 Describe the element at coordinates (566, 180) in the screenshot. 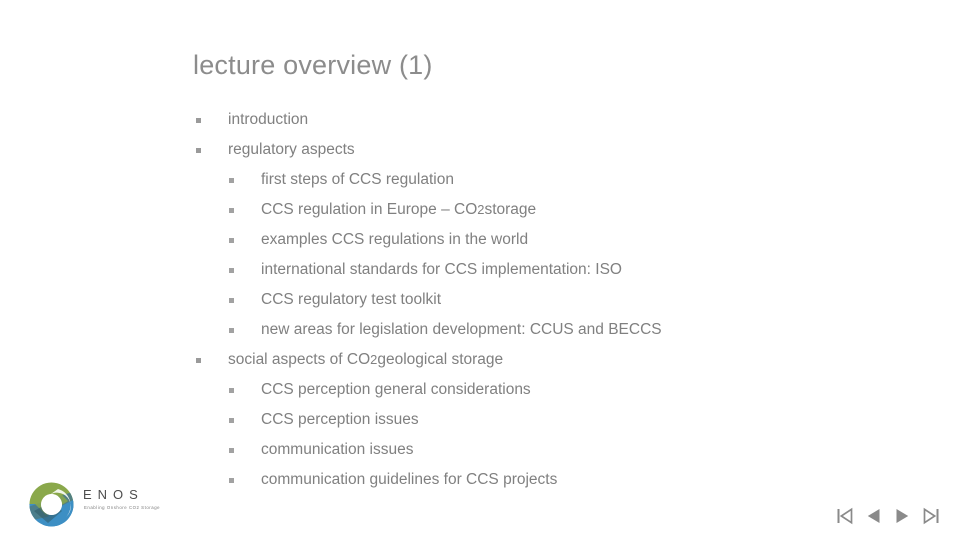

I see `outline-item-level-2: §first steps of CCS regulation` at that location.